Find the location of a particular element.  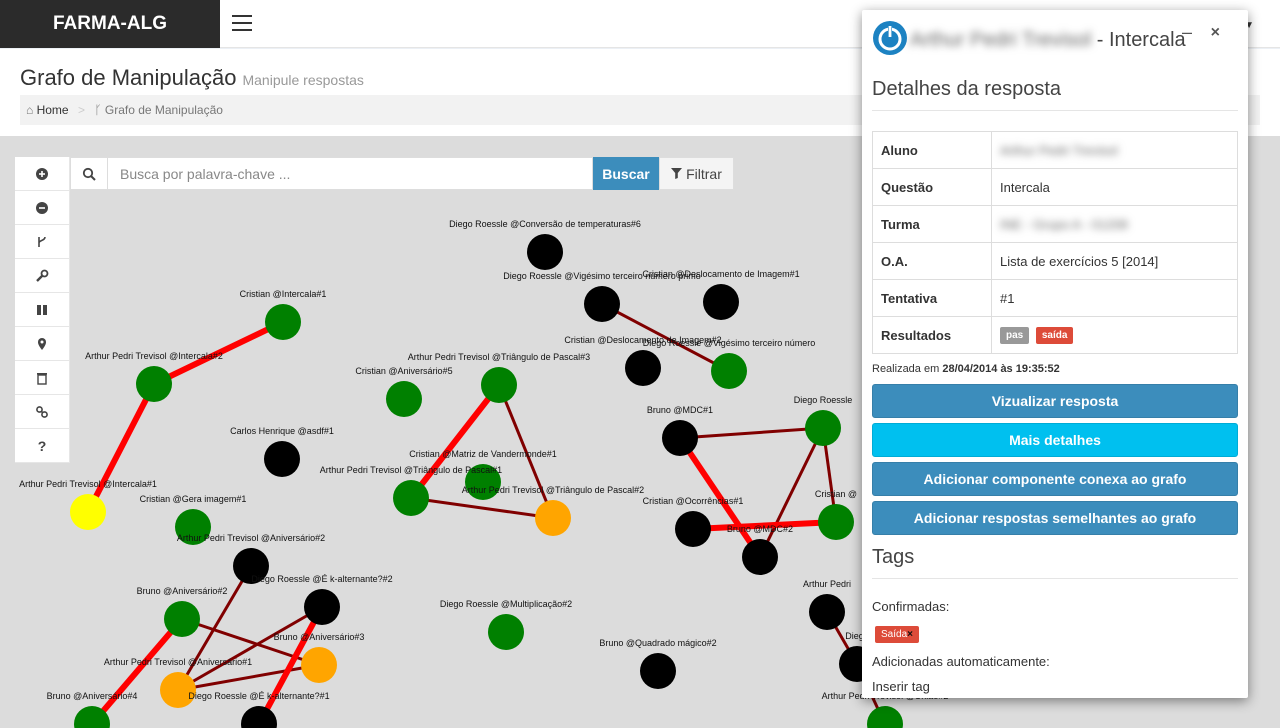

breadcrumb-current: Grafo de Manipulação is located at coordinates (163, 110).